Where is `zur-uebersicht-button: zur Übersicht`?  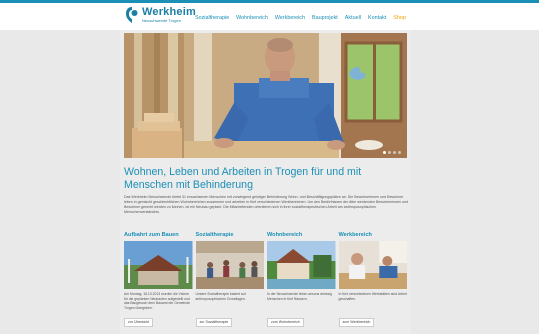 zur-uebersicht-button: zur Übersicht is located at coordinates (139, 322).